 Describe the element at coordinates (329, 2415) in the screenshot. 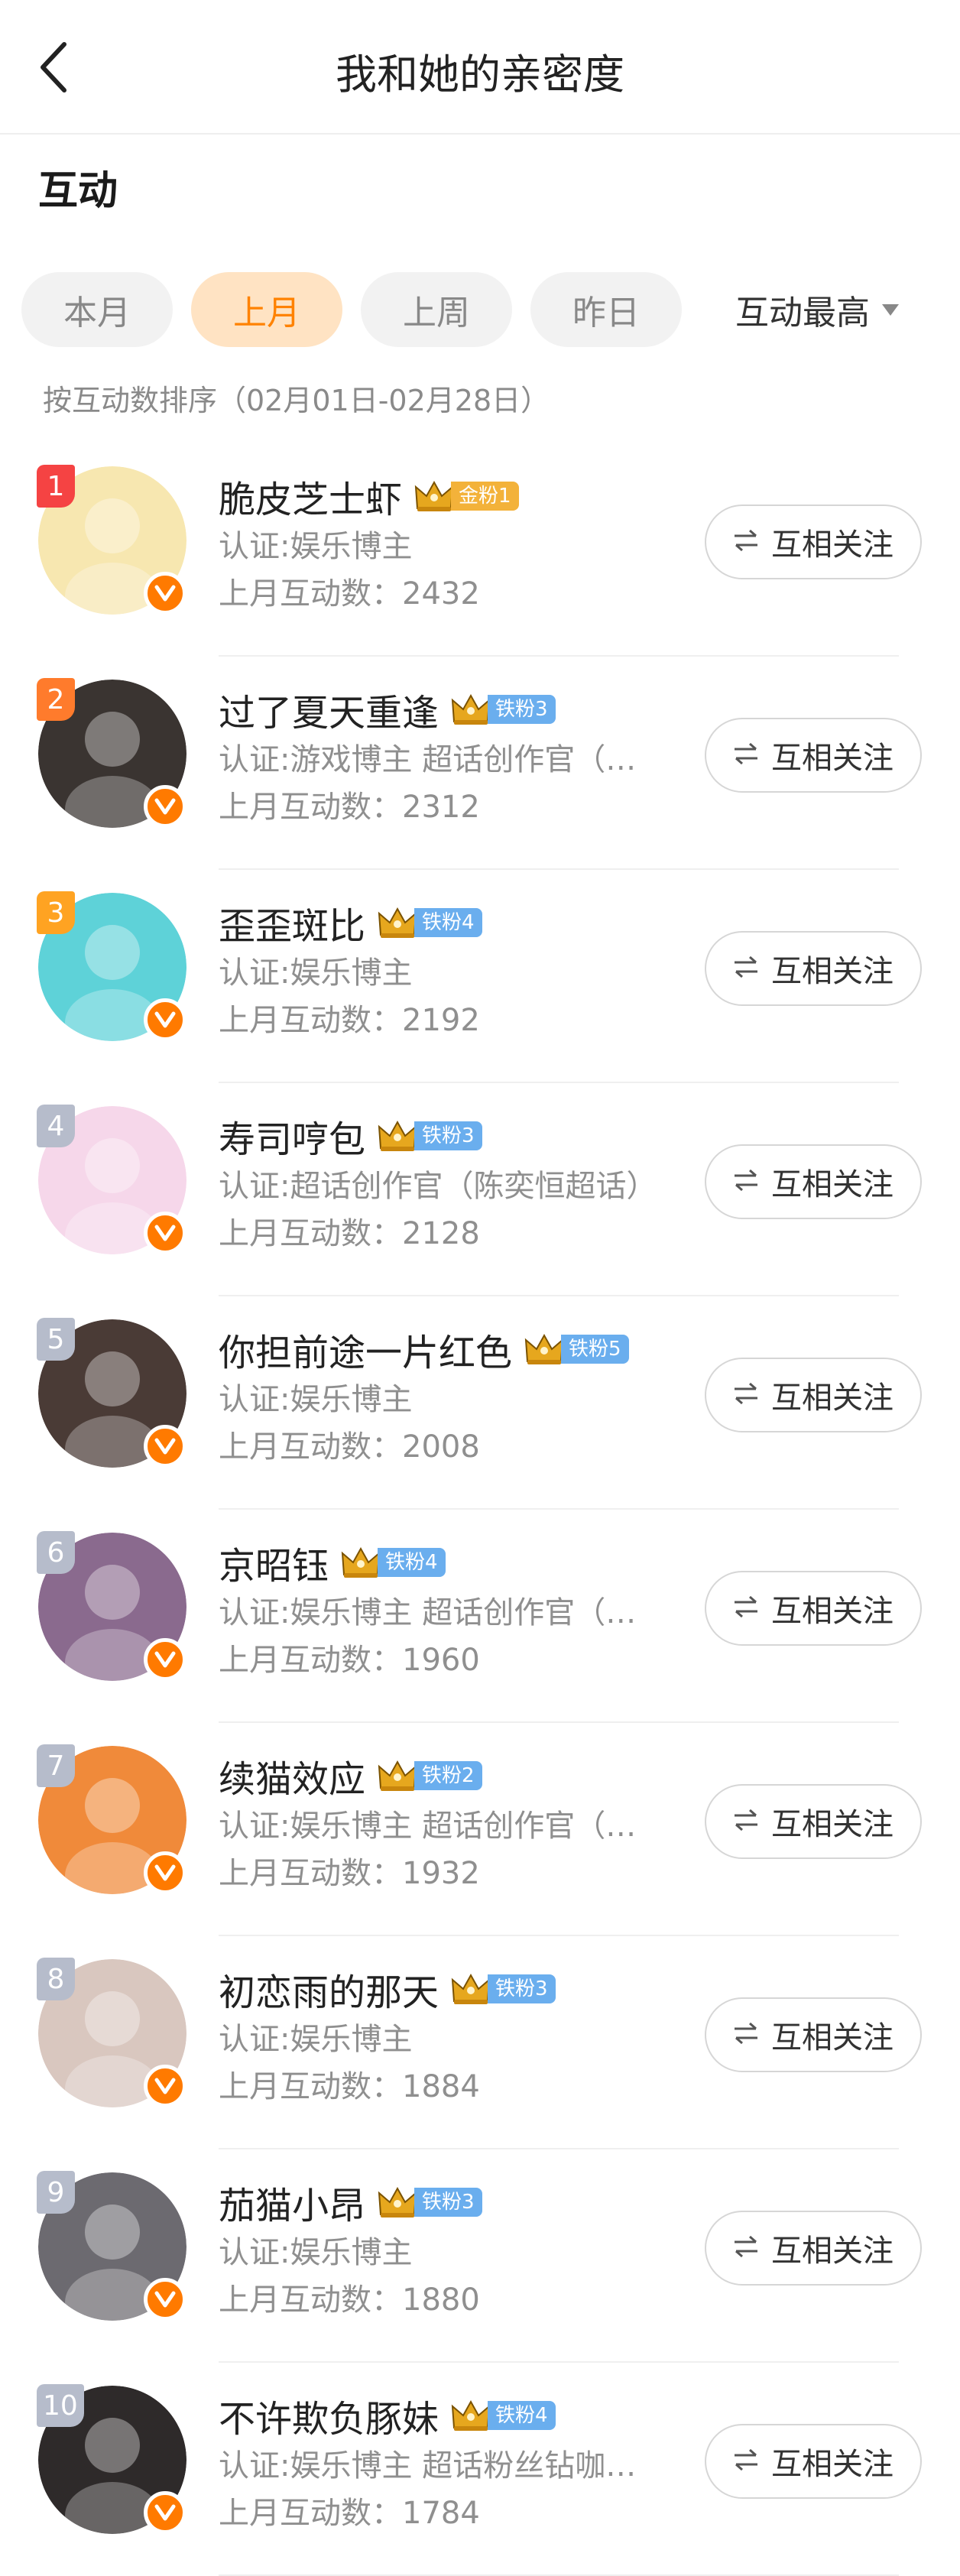

I see `user-name: 不许欺负豚妹` at that location.